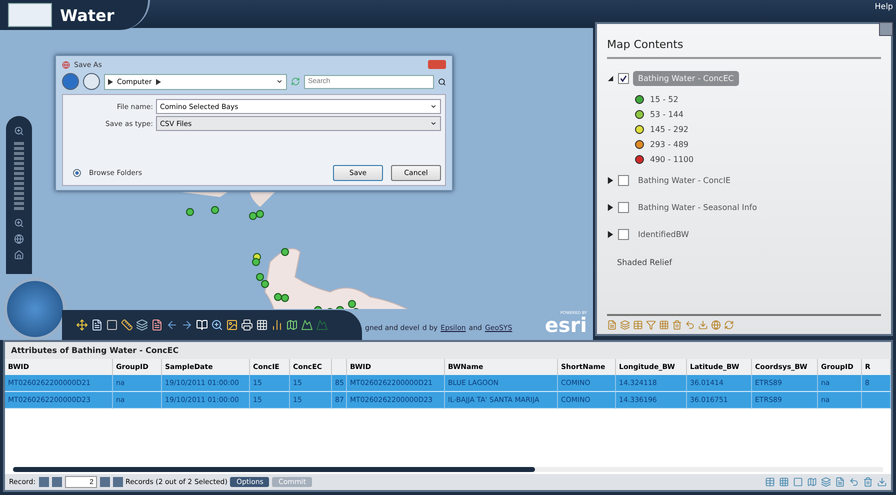 This screenshot has width=896, height=495. I want to click on next-button, so click(105, 482).